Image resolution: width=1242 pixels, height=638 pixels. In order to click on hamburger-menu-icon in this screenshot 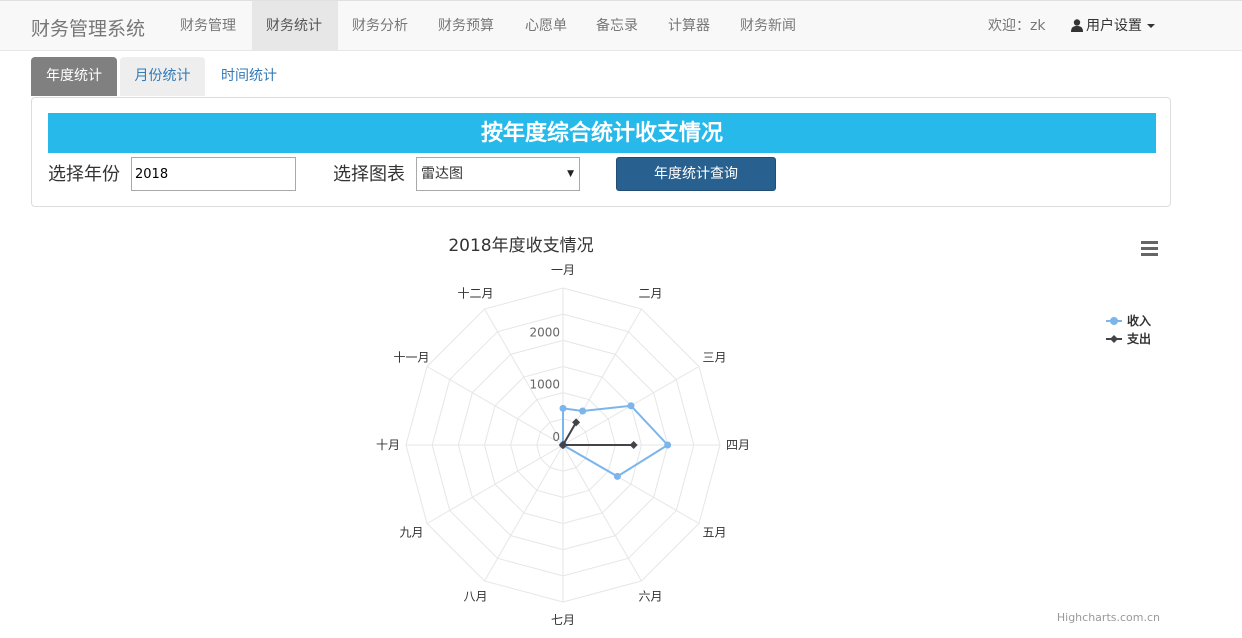, I will do `click(1149, 248)`.